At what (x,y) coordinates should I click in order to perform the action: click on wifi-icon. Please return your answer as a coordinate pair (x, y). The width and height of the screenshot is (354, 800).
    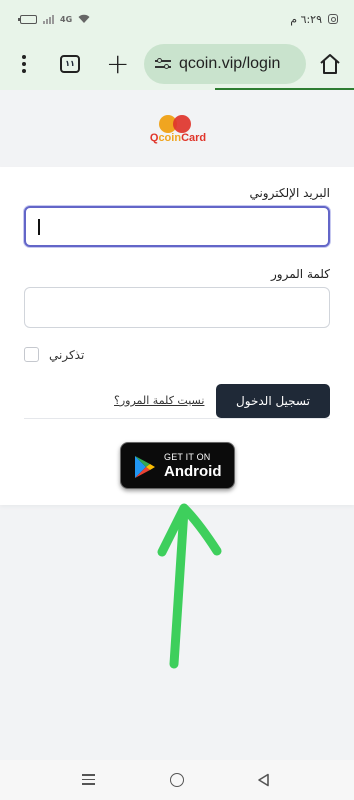
    Looking at the image, I should click on (84, 18).